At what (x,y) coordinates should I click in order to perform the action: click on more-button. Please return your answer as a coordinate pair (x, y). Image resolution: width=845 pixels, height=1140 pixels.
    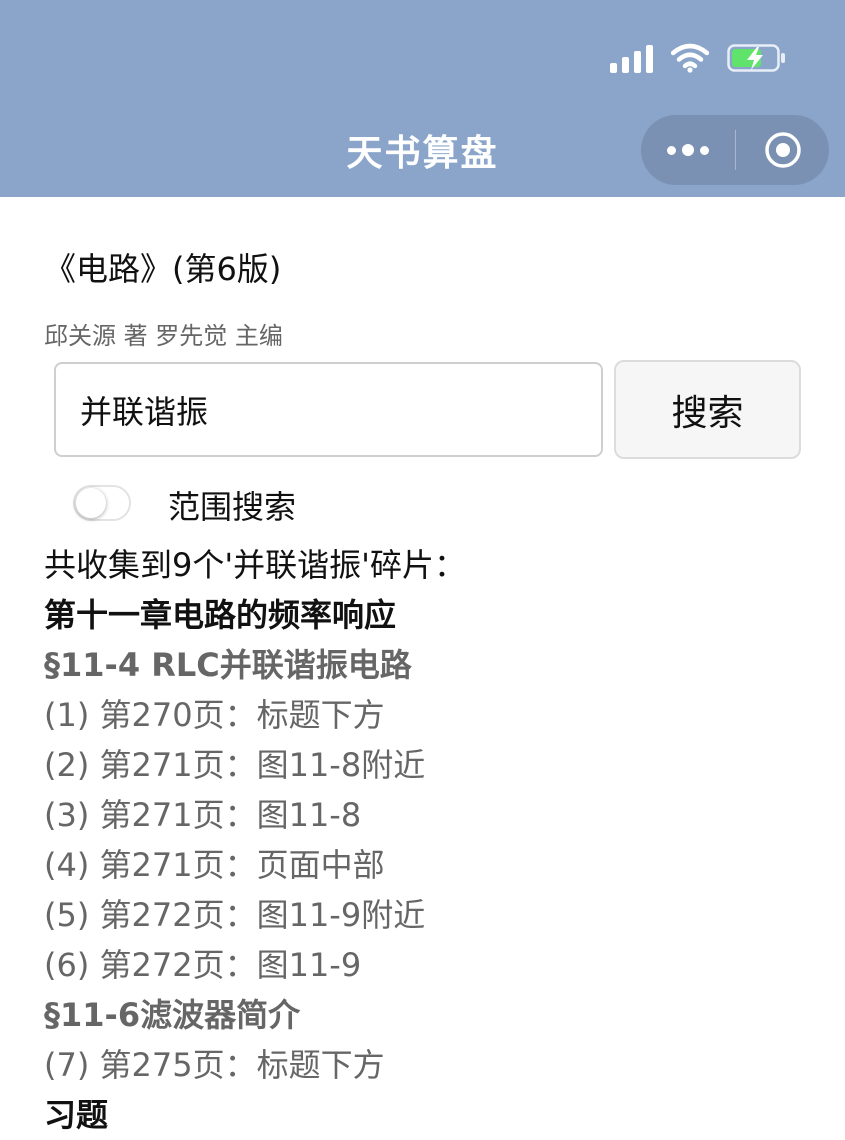
    Looking at the image, I should click on (688, 150).